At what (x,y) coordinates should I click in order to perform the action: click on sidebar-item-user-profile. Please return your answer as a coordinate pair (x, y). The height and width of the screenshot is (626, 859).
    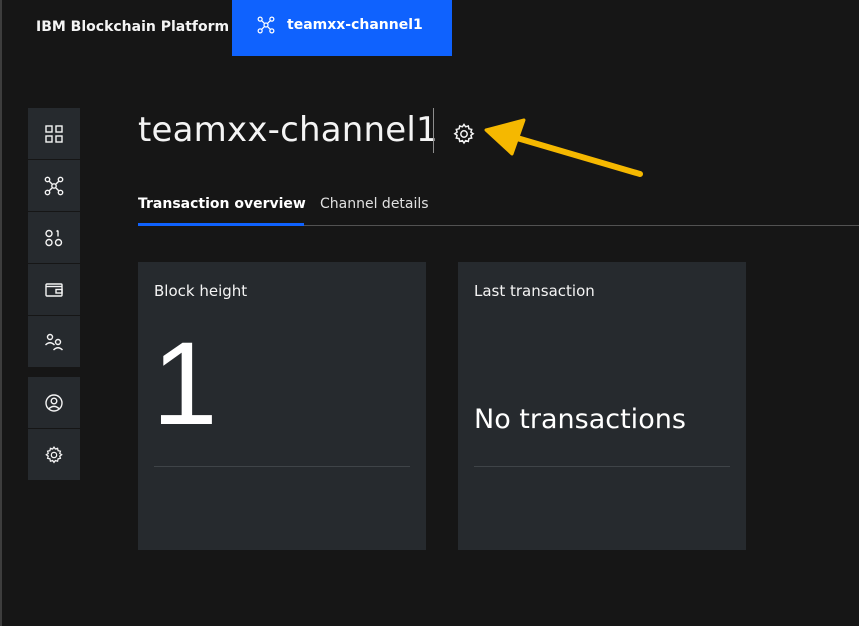
    Looking at the image, I should click on (54, 403).